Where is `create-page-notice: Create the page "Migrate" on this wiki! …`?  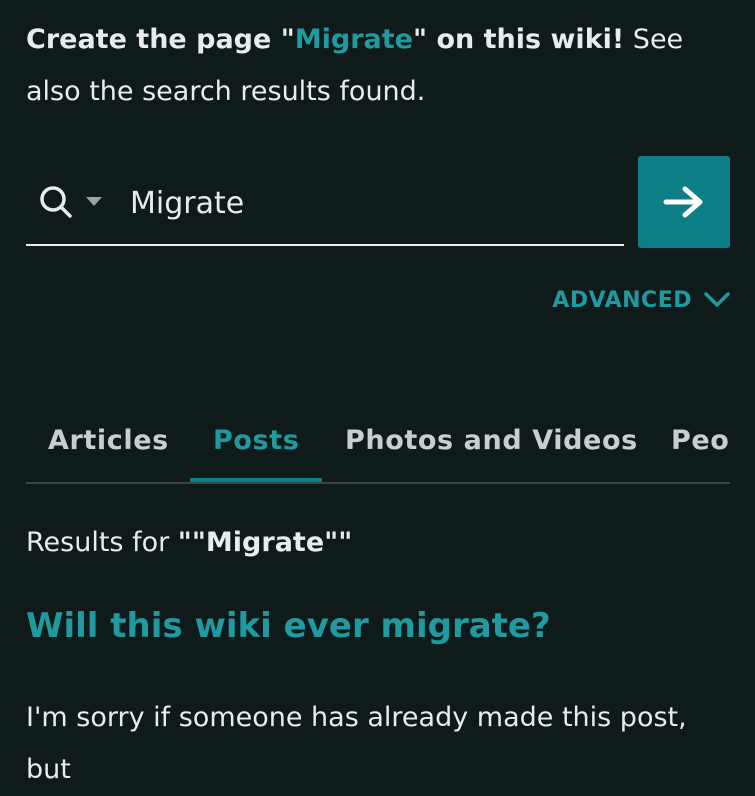
create-page-notice: Create the page "Migrate" on this wiki! … is located at coordinates (376, 66).